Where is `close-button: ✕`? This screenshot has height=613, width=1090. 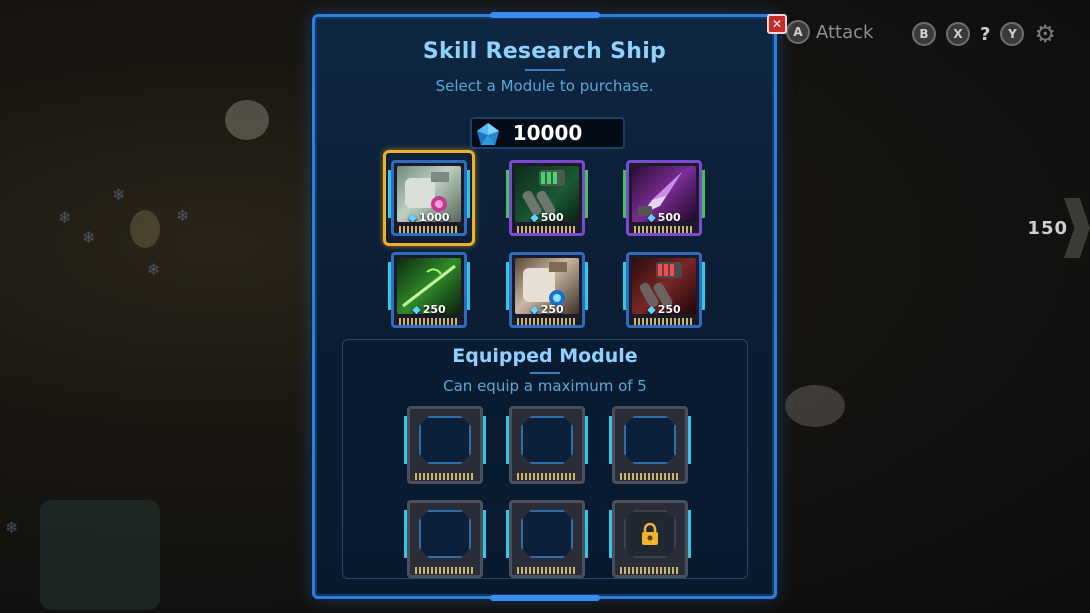 close-button: ✕ is located at coordinates (777, 24).